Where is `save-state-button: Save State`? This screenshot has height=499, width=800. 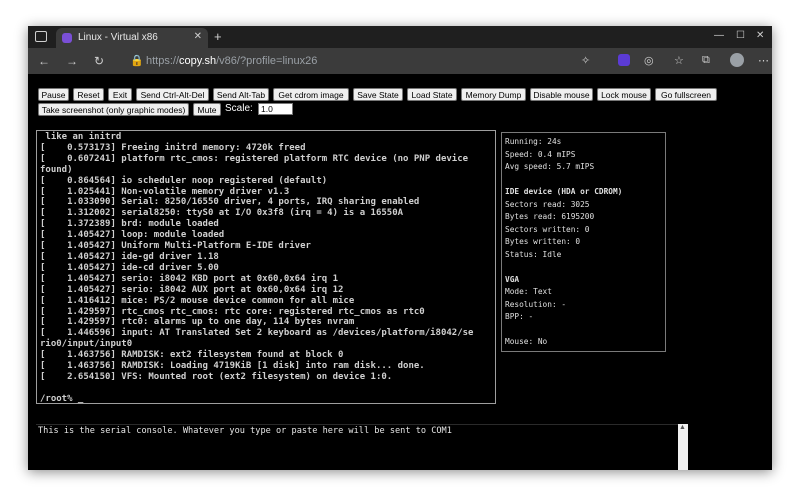 save-state-button: Save State is located at coordinates (378, 94).